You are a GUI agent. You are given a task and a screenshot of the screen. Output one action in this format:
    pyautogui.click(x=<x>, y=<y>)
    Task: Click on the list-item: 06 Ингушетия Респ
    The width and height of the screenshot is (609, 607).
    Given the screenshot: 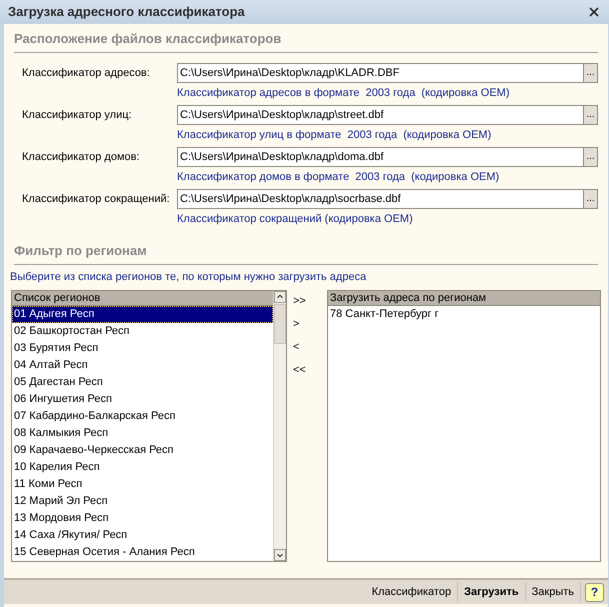 What is the action you would take?
    pyautogui.click(x=142, y=399)
    